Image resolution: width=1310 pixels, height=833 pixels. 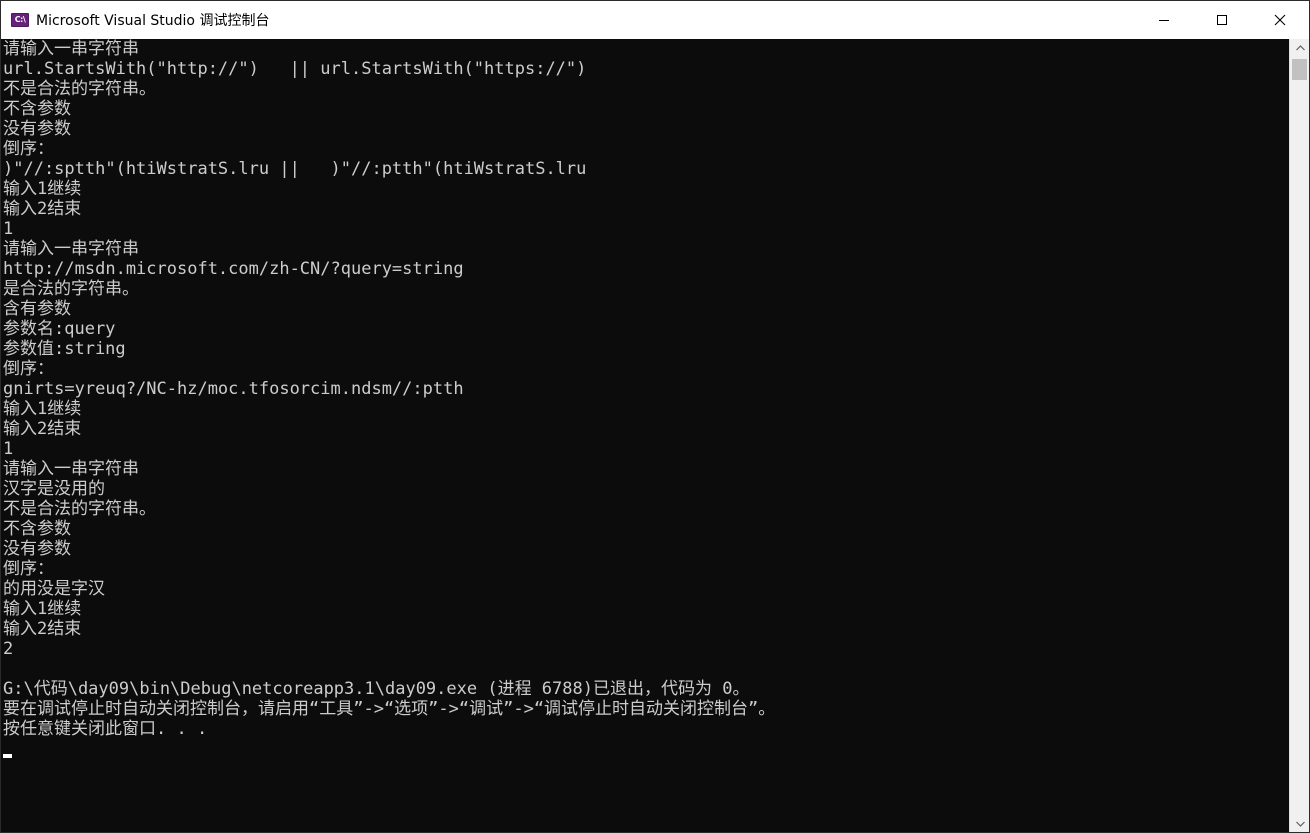 I want to click on console-line: 参数名:query, so click(x=59, y=329).